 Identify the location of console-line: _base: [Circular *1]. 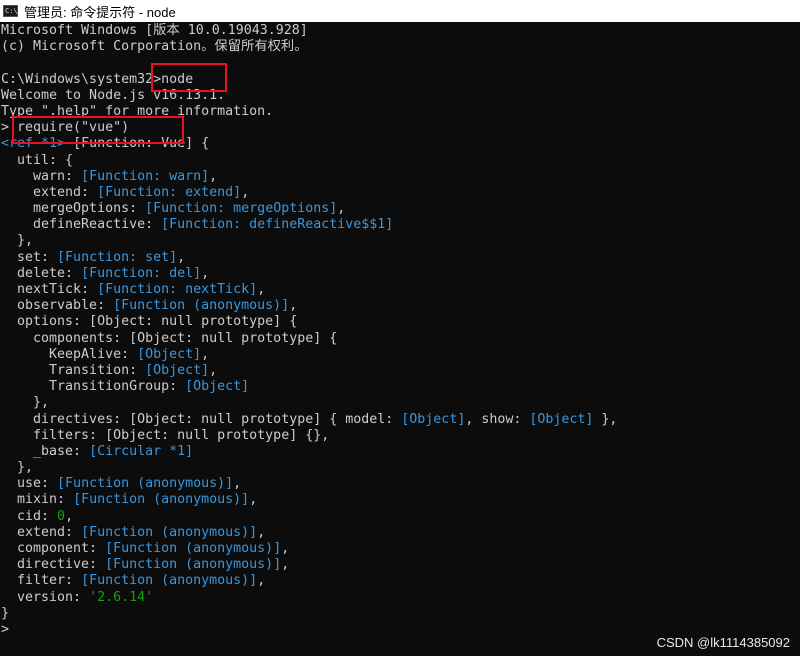
(400, 452).